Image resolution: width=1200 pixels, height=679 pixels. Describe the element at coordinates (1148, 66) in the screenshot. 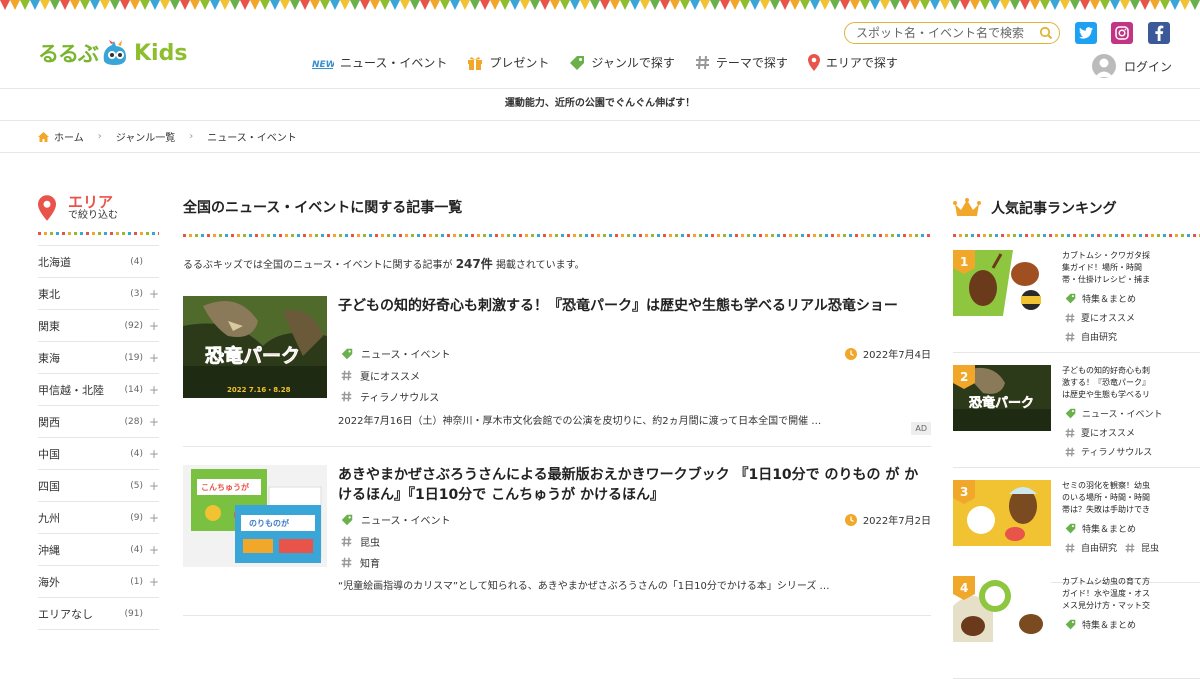

I see `login-label: ログイン` at that location.